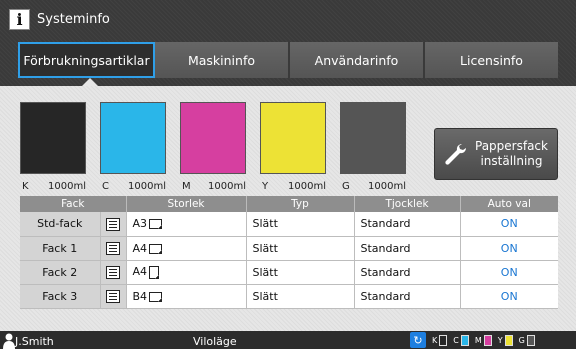  Describe the element at coordinates (288, 340) in the screenshot. I see `status-bar: J.Smith Viloläge ↻ K C M Y G` at that location.